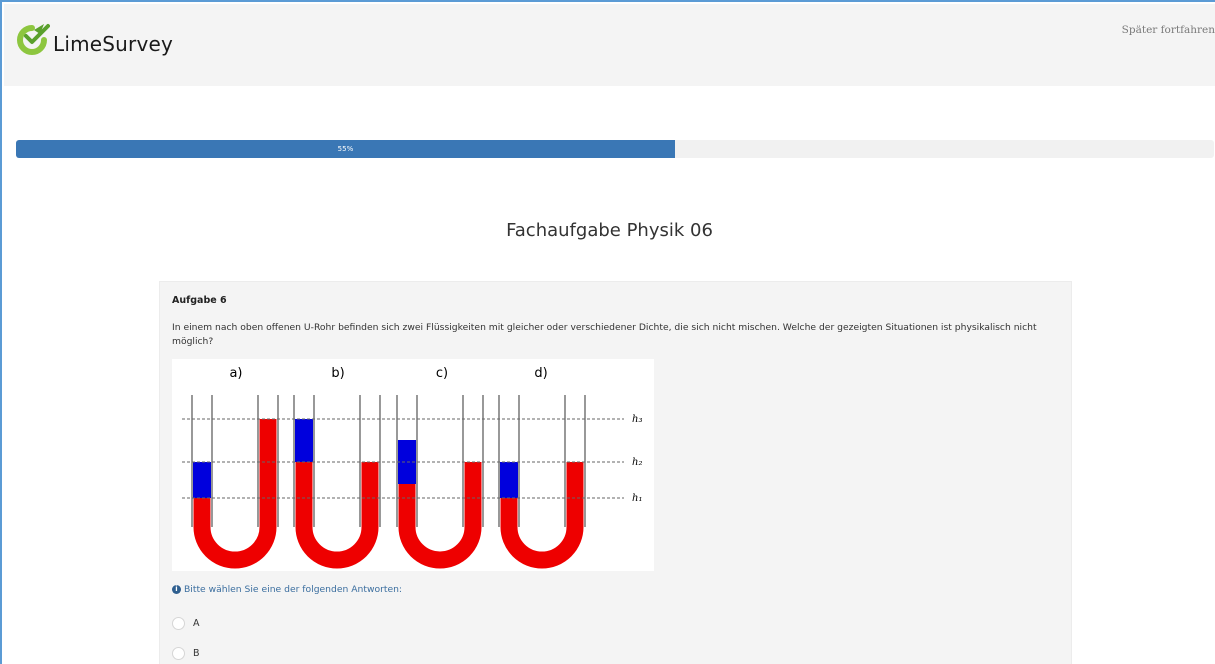 This screenshot has height=664, width=1215. I want to click on top-navbar: LimeSurvey Später fortfahren, so click(609, 45).